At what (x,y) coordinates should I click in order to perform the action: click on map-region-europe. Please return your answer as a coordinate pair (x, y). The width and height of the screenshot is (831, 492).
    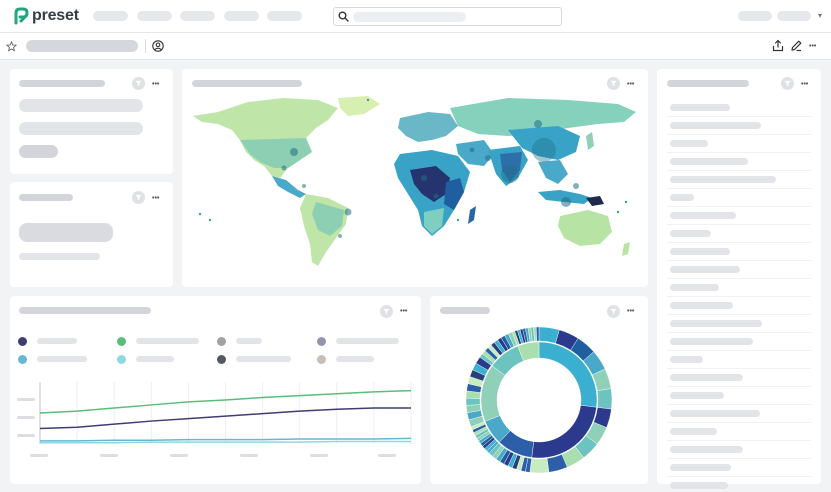
    Looking at the image, I should click on (428, 127).